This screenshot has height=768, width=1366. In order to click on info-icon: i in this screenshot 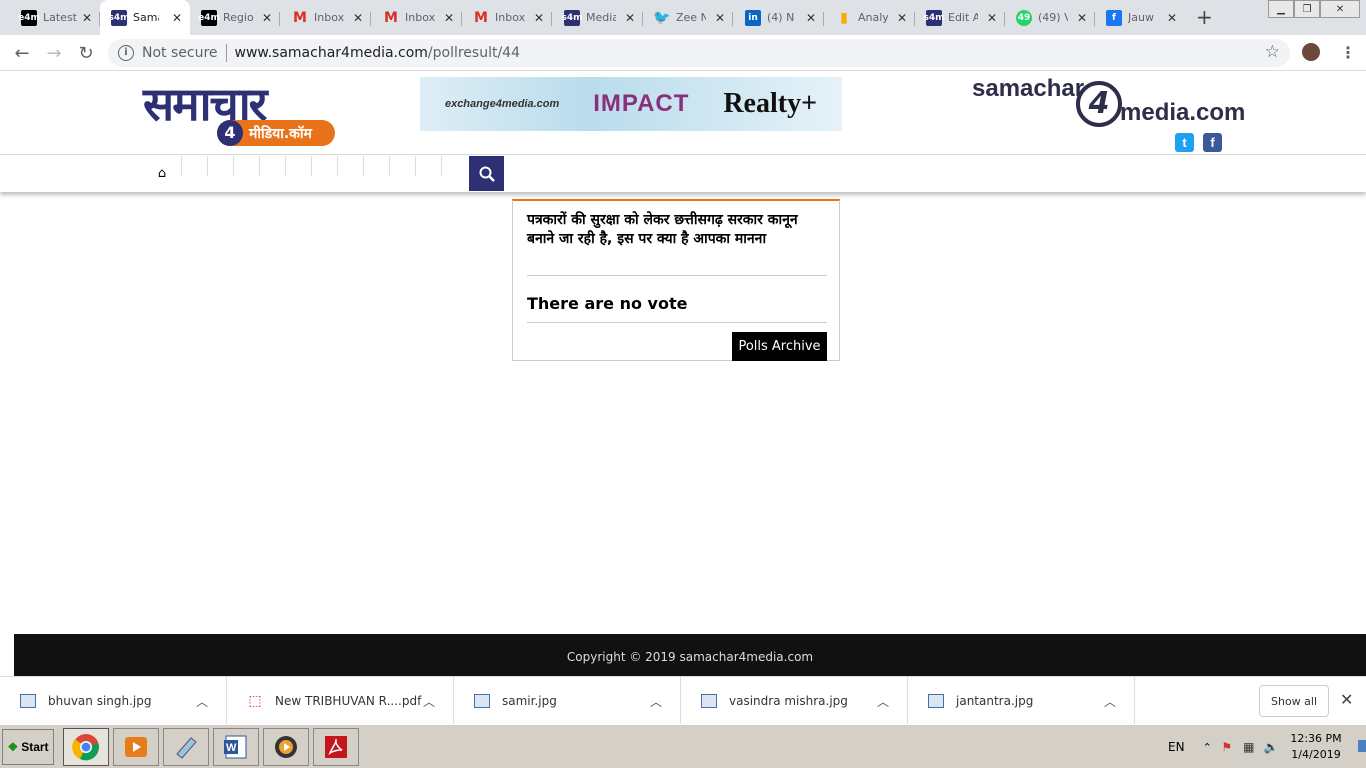, I will do `click(126, 53)`.